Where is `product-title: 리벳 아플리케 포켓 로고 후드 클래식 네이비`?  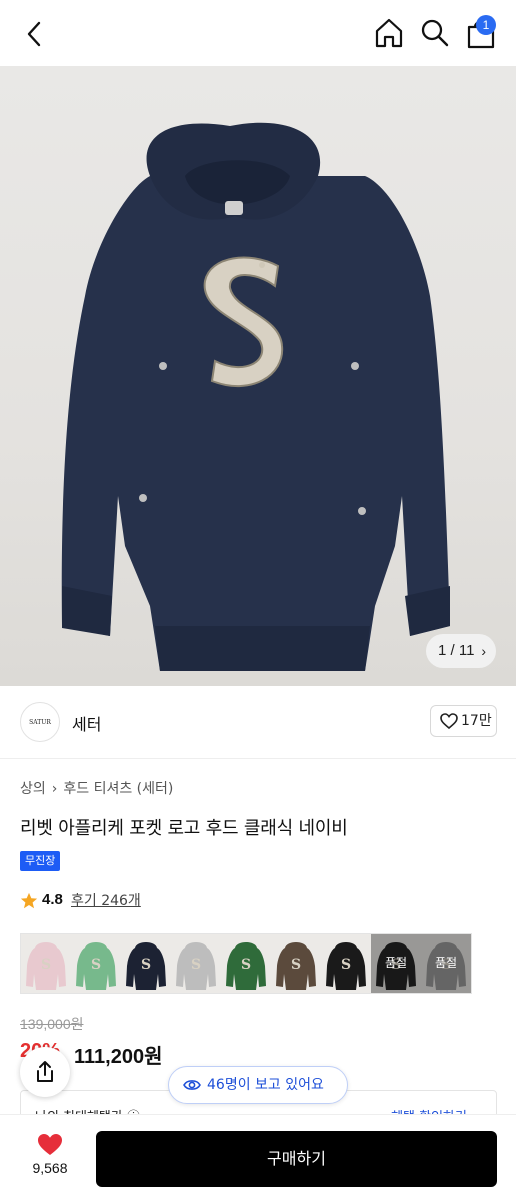 product-title: 리벳 아플리케 포켓 로고 후드 클래식 네이비 is located at coordinates (184, 828).